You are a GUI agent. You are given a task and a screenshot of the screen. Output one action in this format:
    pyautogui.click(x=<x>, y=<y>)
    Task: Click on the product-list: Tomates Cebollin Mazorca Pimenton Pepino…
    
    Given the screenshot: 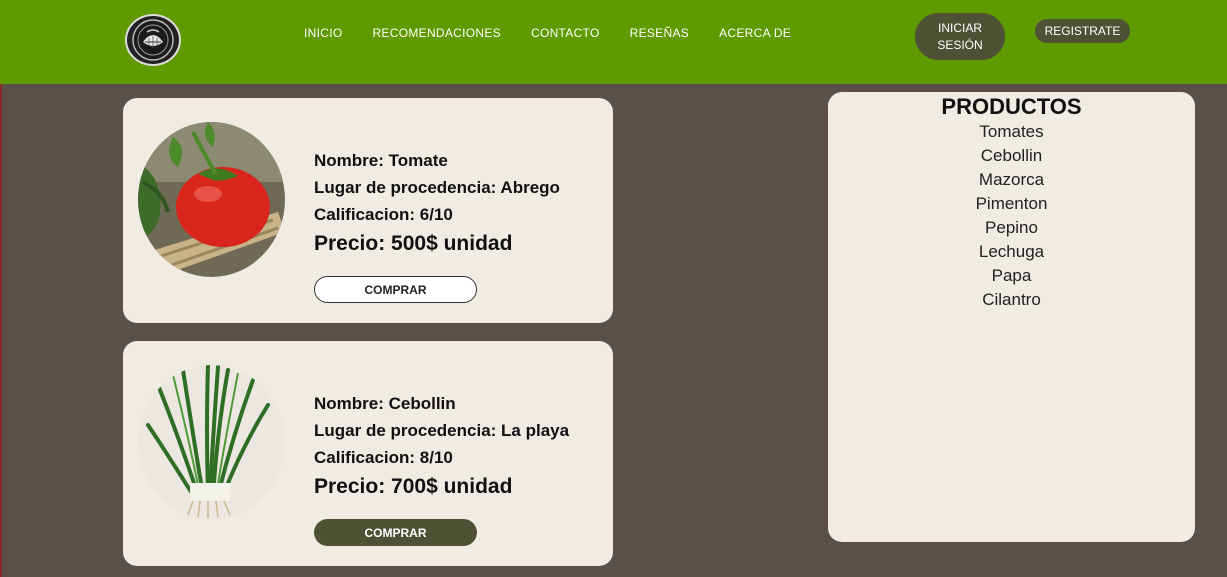 What is the action you would take?
    pyautogui.click(x=1011, y=216)
    